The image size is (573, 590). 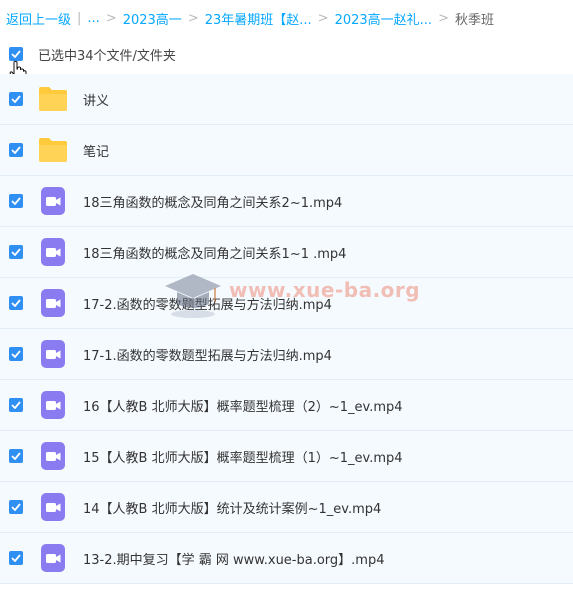 I want to click on file-row: 13-2.期中复习【学 霸 网 www.xue-ba.org】.mp4, so click(x=286, y=558).